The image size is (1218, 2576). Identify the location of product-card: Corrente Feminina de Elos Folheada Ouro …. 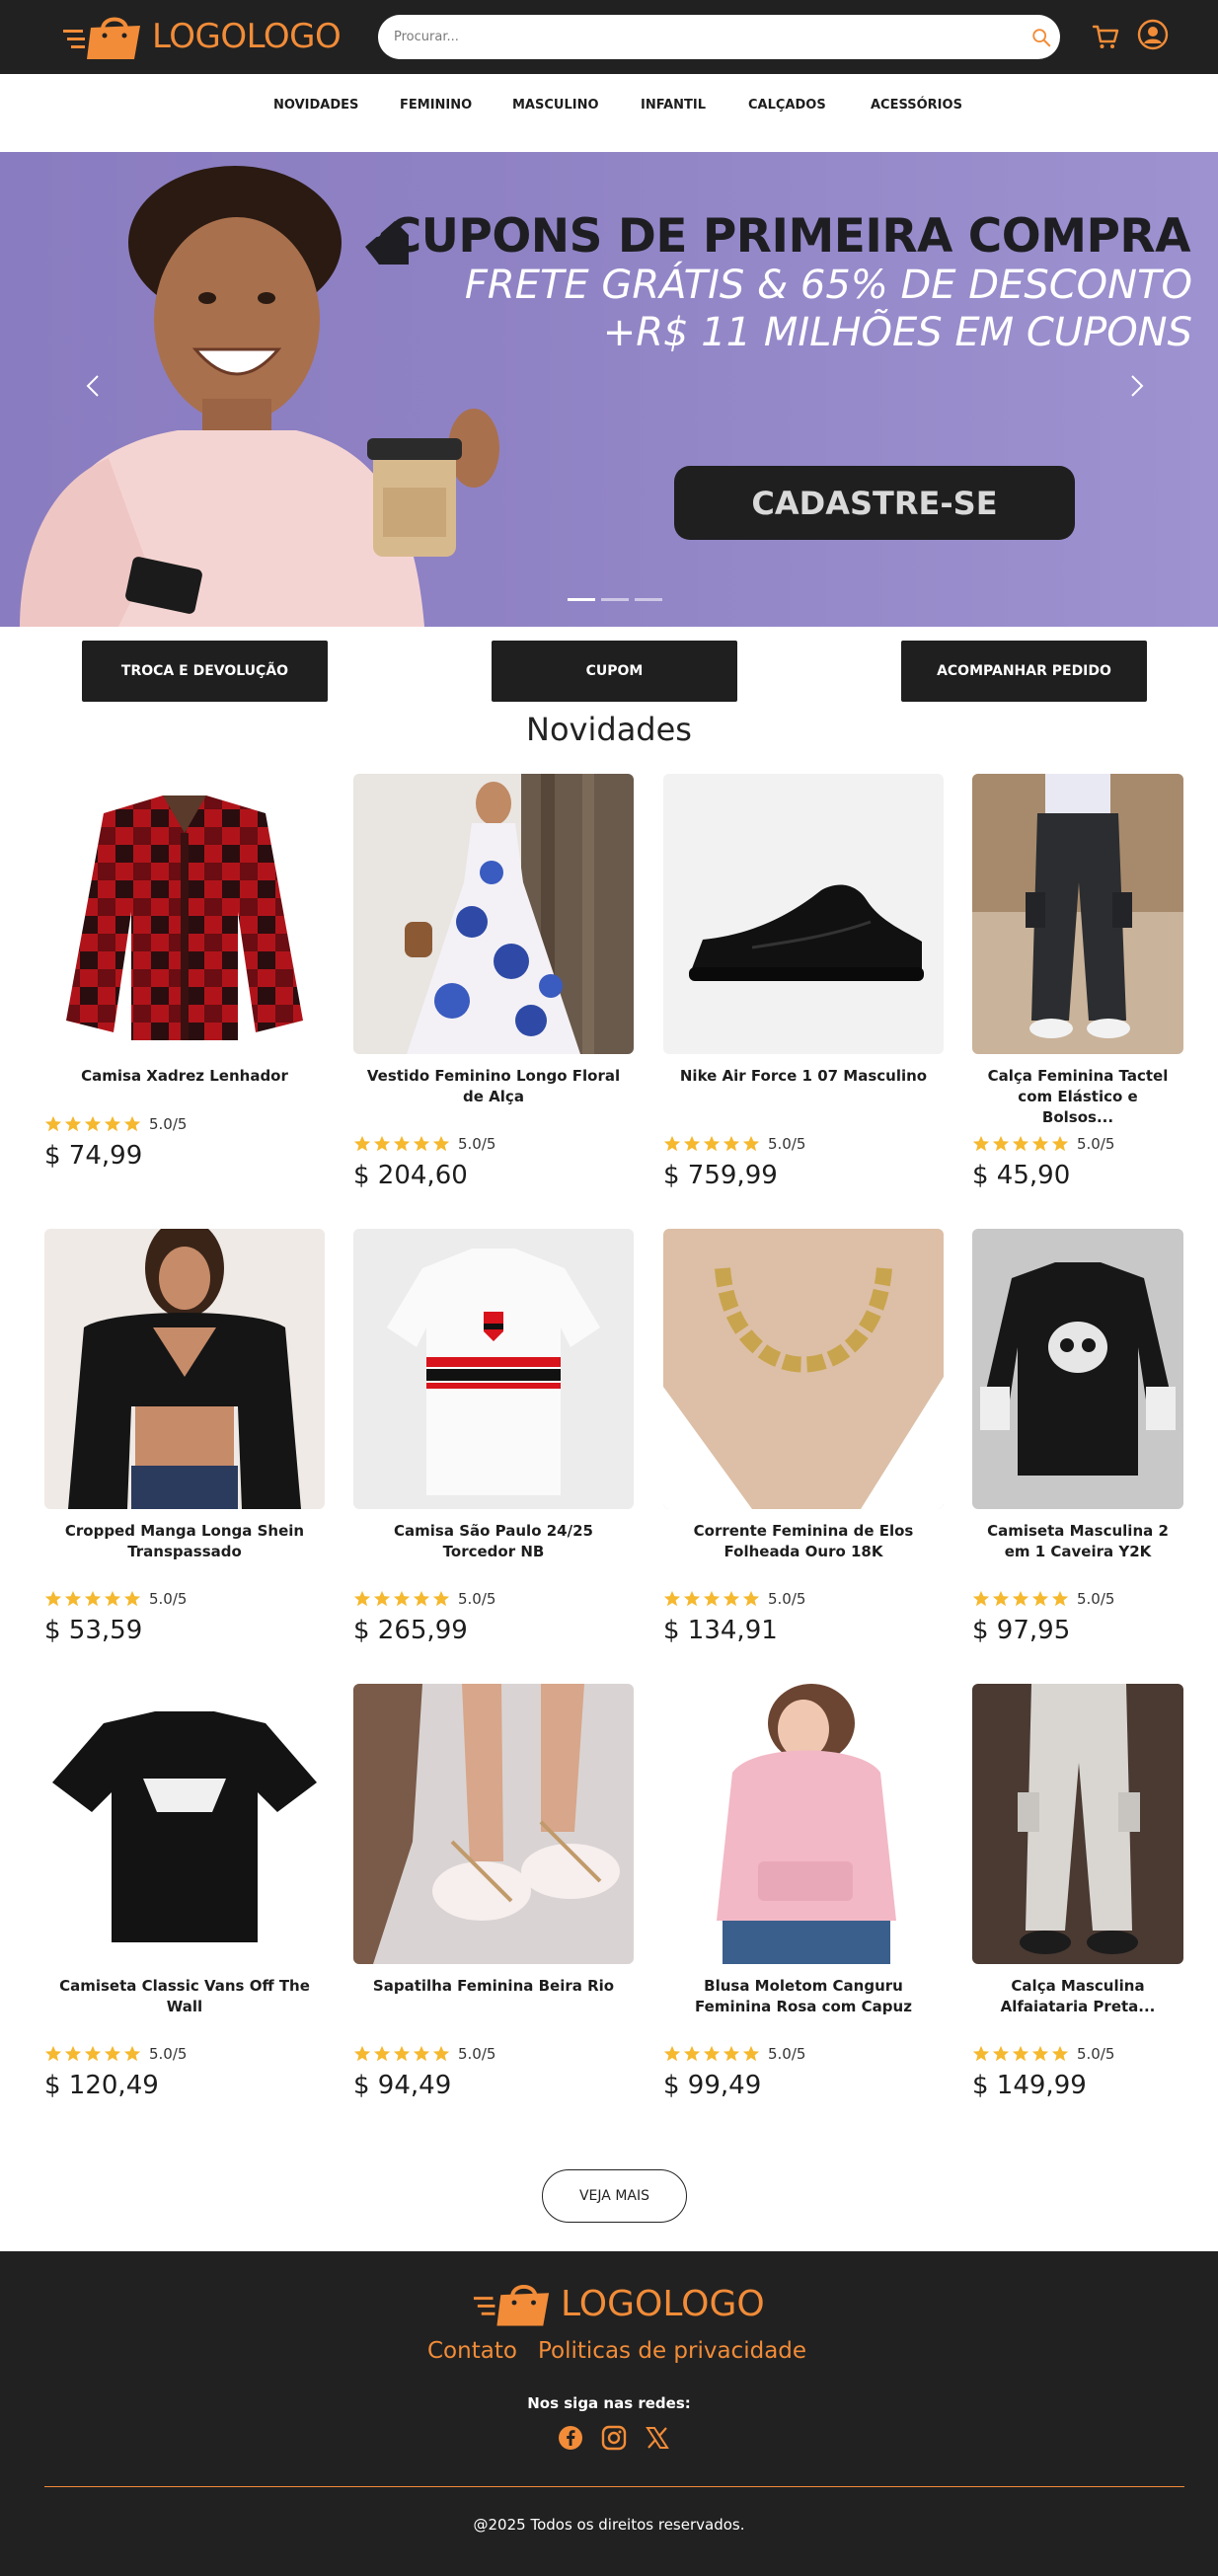
(803, 1441).